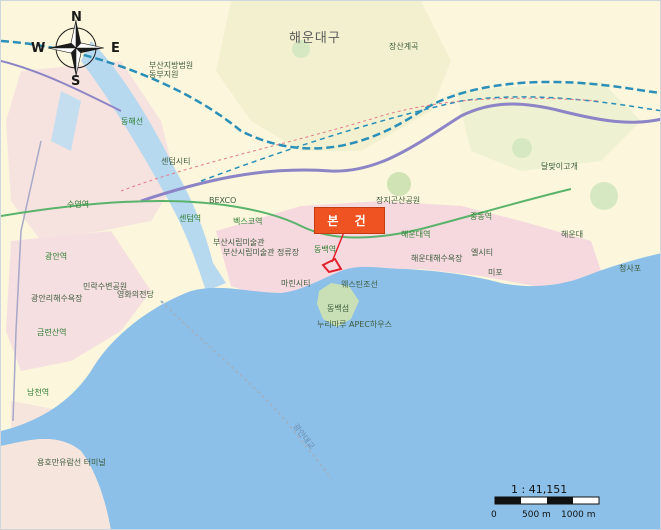 This screenshot has height=530, width=661. What do you see at coordinates (630, 268) in the screenshot?
I see `place-label: 청사포` at bounding box center [630, 268].